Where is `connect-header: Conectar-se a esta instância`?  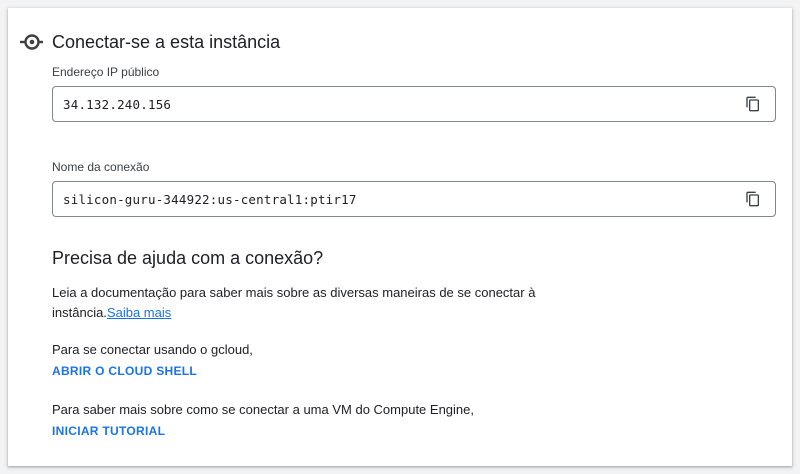
connect-header: Conectar-se a esta instância is located at coordinates (150, 42).